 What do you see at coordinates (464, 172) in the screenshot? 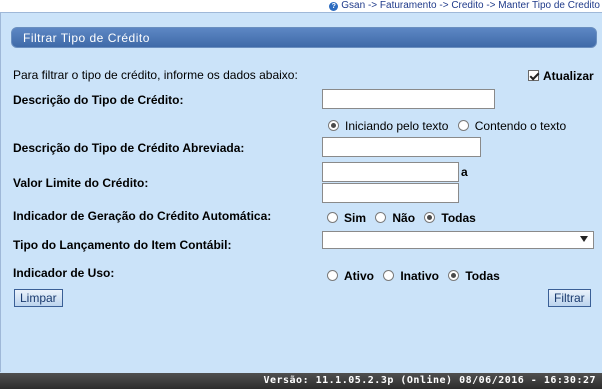
I see `valor-limite-separator: a` at bounding box center [464, 172].